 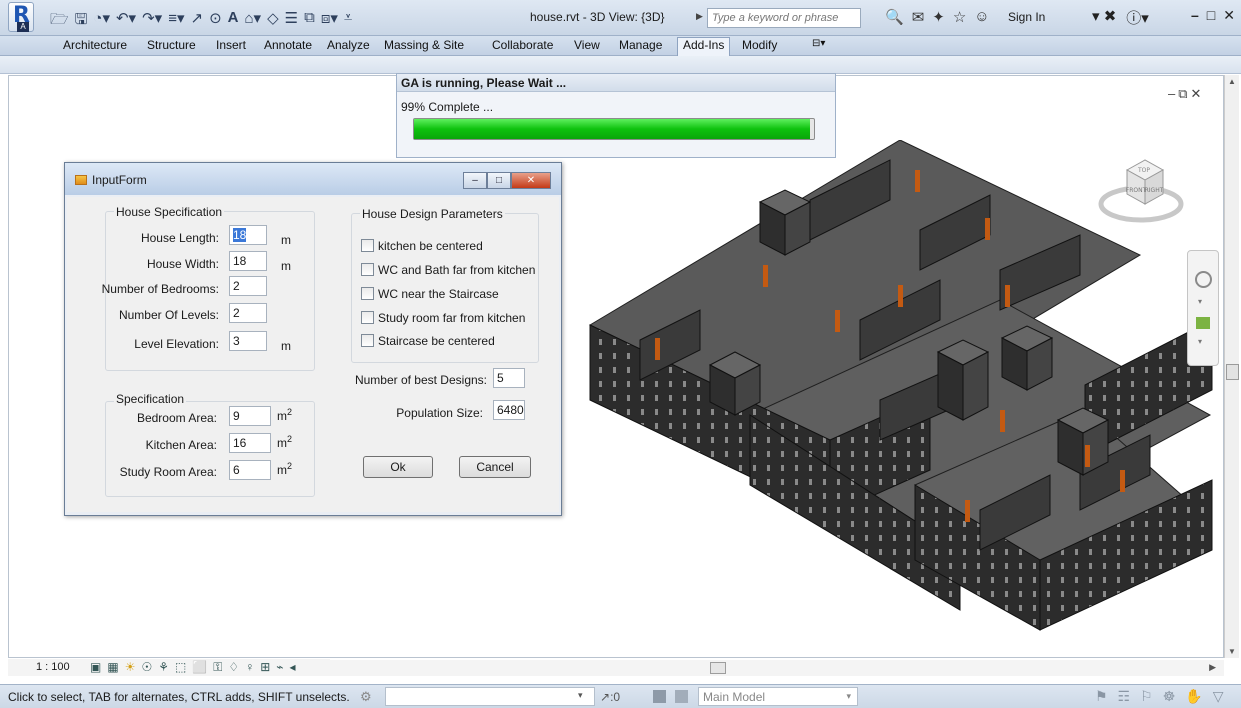 I want to click on tab-add-ins: Add-Ins, so click(x=704, y=46).